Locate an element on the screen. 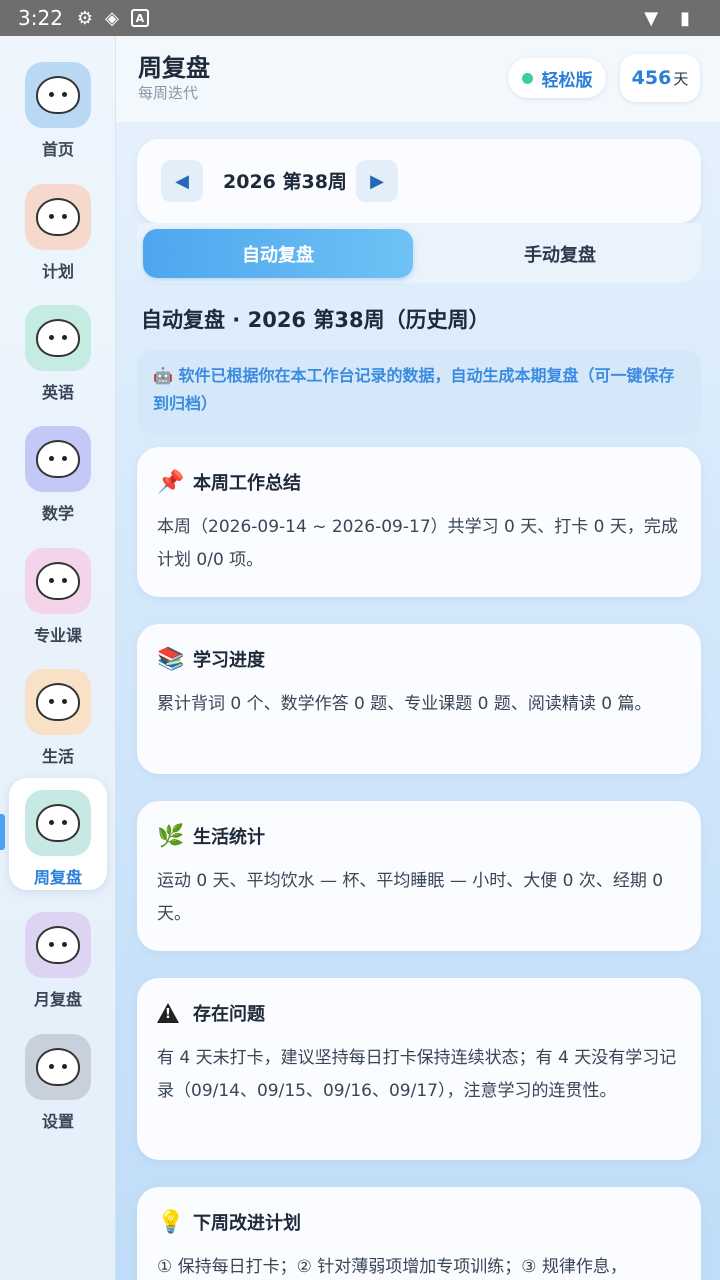 Image resolution: width=720 pixels, height=1280 pixels. days-unit: 天 is located at coordinates (681, 78).